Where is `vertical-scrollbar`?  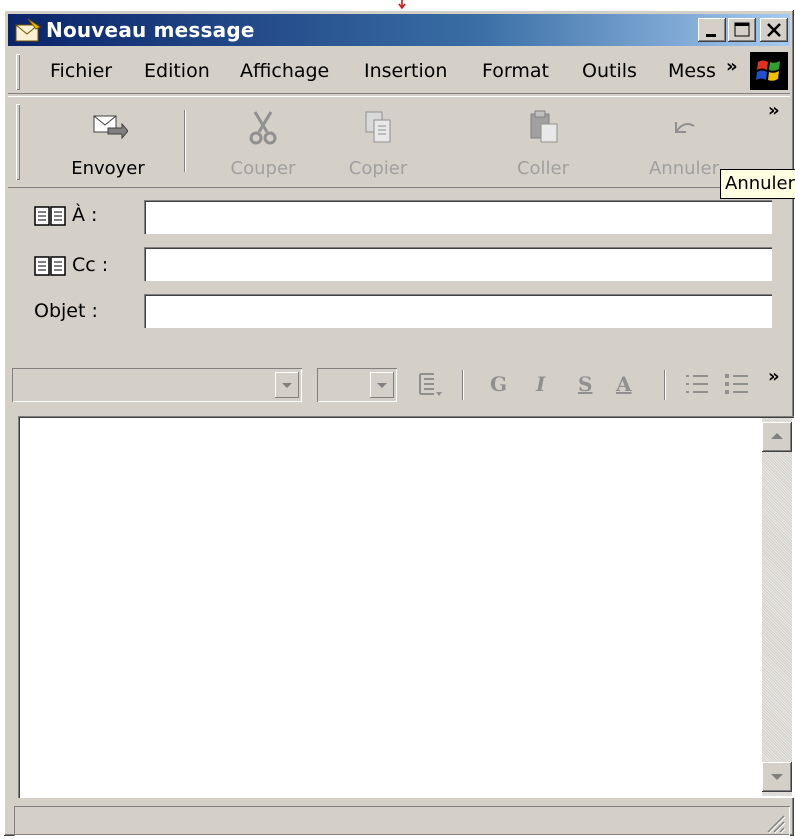 vertical-scrollbar is located at coordinates (777, 607).